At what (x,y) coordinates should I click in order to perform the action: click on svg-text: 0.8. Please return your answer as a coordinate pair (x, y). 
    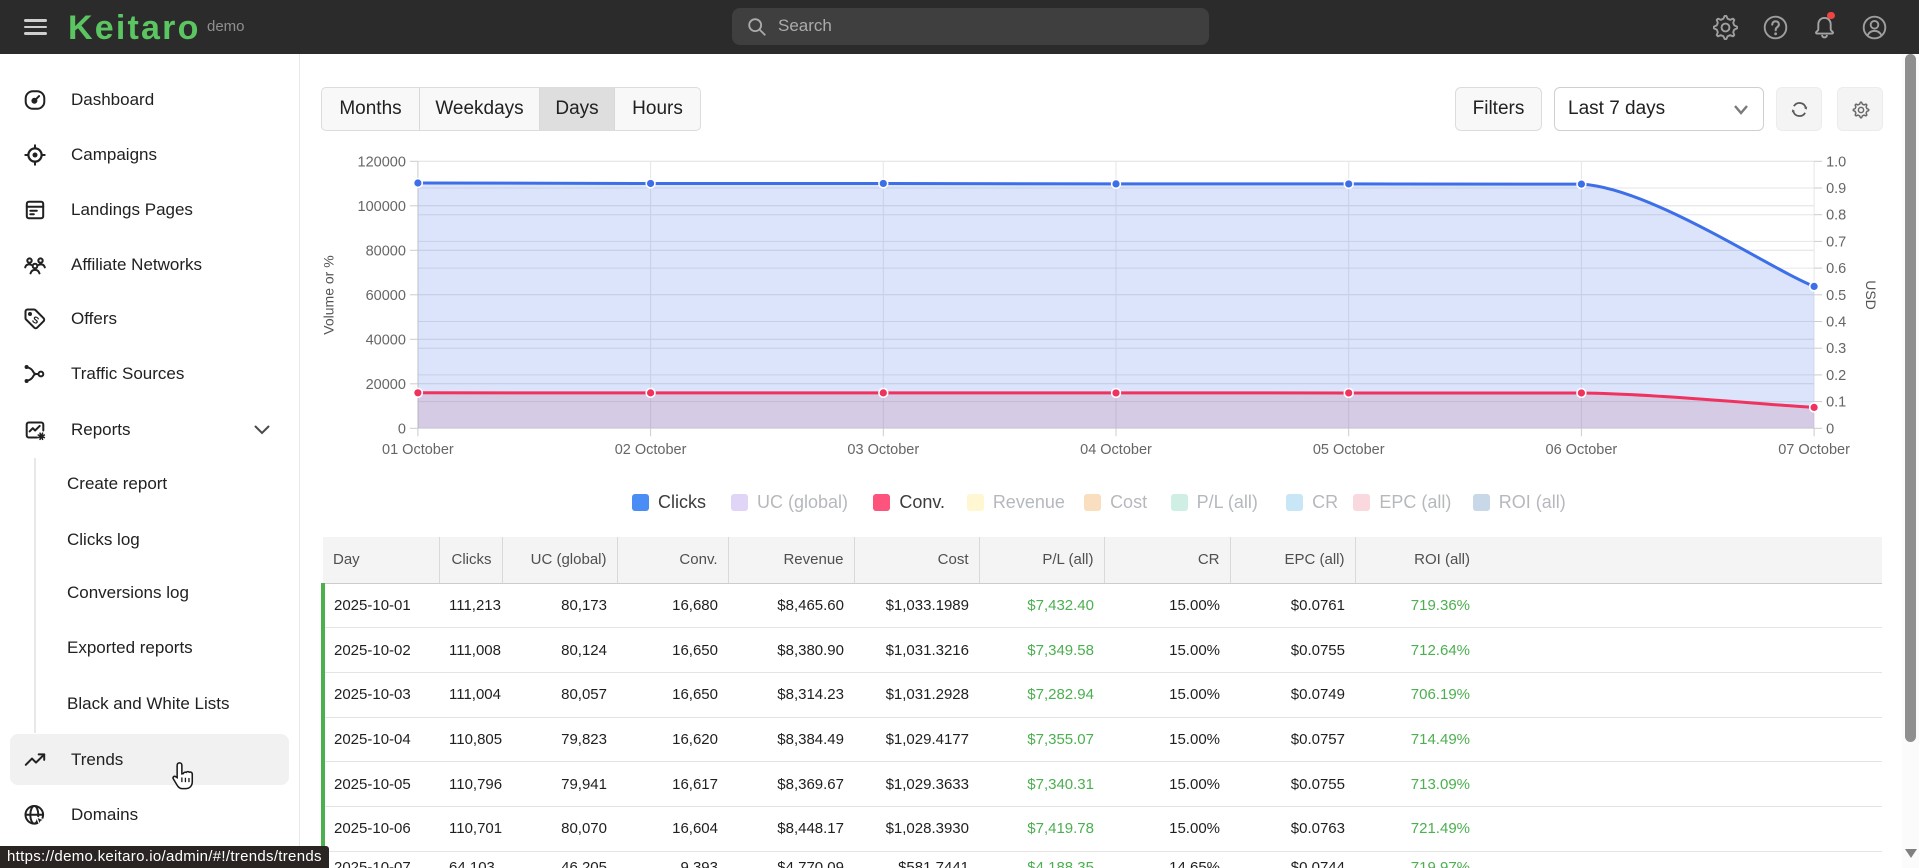
    Looking at the image, I should click on (1836, 216).